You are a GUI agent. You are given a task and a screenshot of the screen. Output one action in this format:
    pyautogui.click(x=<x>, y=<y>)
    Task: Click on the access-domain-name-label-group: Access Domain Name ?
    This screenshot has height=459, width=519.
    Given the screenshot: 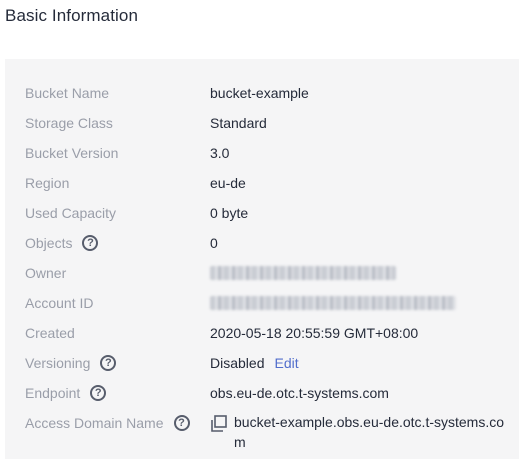 What is the action you would take?
    pyautogui.click(x=107, y=423)
    